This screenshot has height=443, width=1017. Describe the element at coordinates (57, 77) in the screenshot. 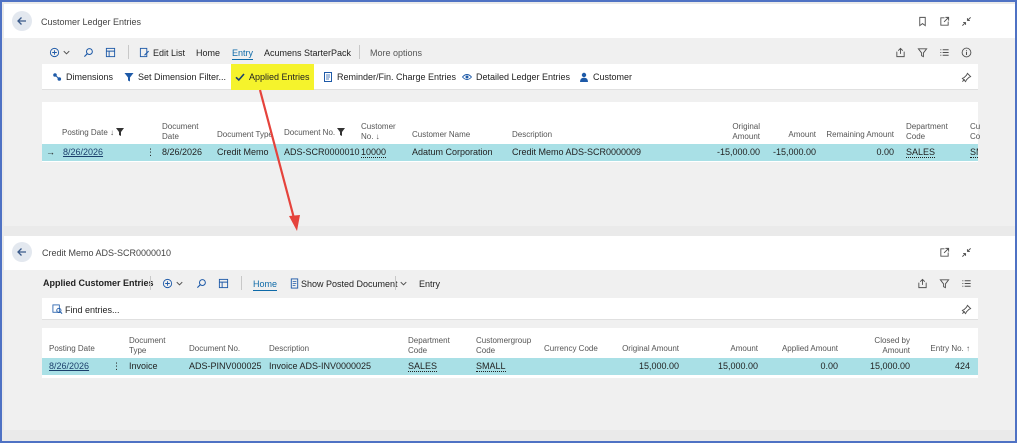

I see `dimensions-icon` at that location.